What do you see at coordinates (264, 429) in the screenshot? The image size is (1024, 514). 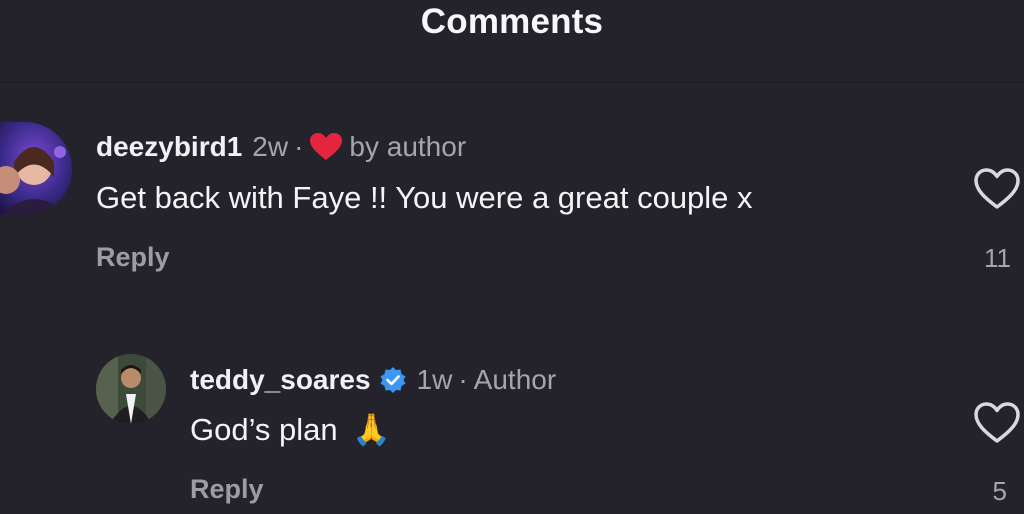 I see `comment-text-body: God’s plan` at bounding box center [264, 429].